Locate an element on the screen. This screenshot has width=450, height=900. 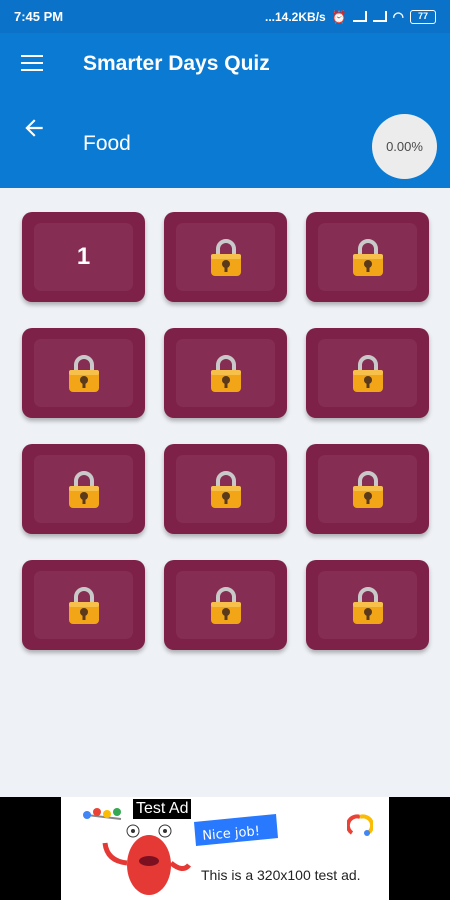
ad-logo-icon is located at coordinates (360, 825).